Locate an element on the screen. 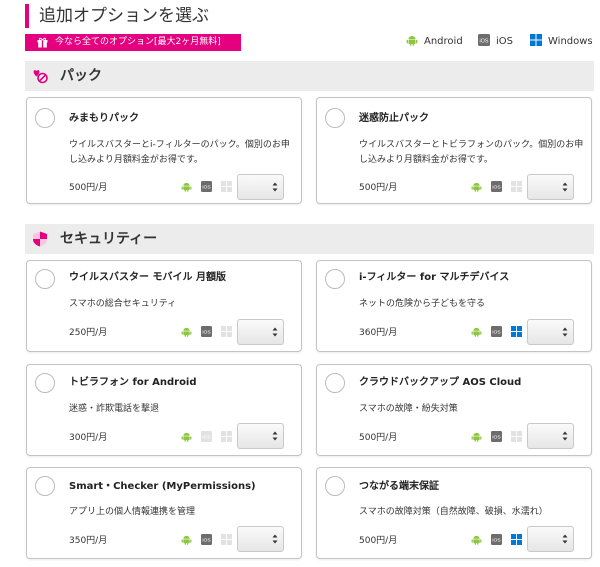 The height and width of the screenshot is (567, 600). pack-icon is located at coordinates (40, 77).